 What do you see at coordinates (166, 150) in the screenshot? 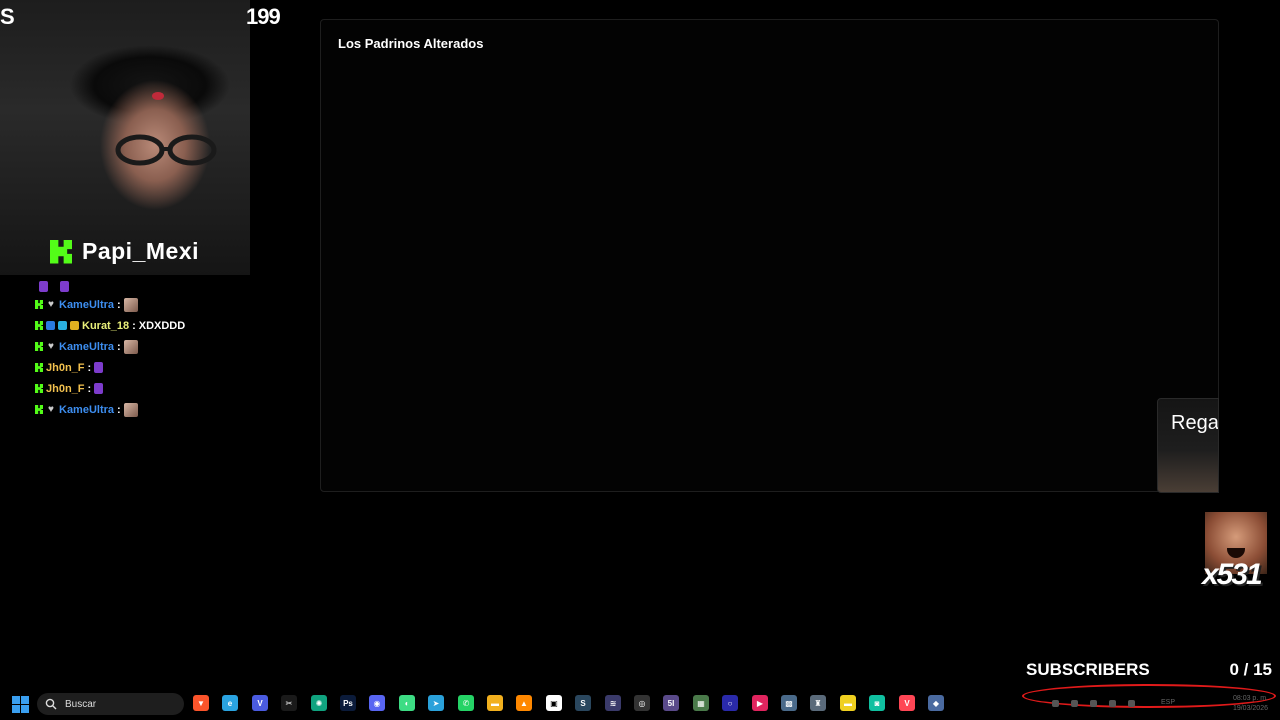
I see `glasses` at bounding box center [166, 150].